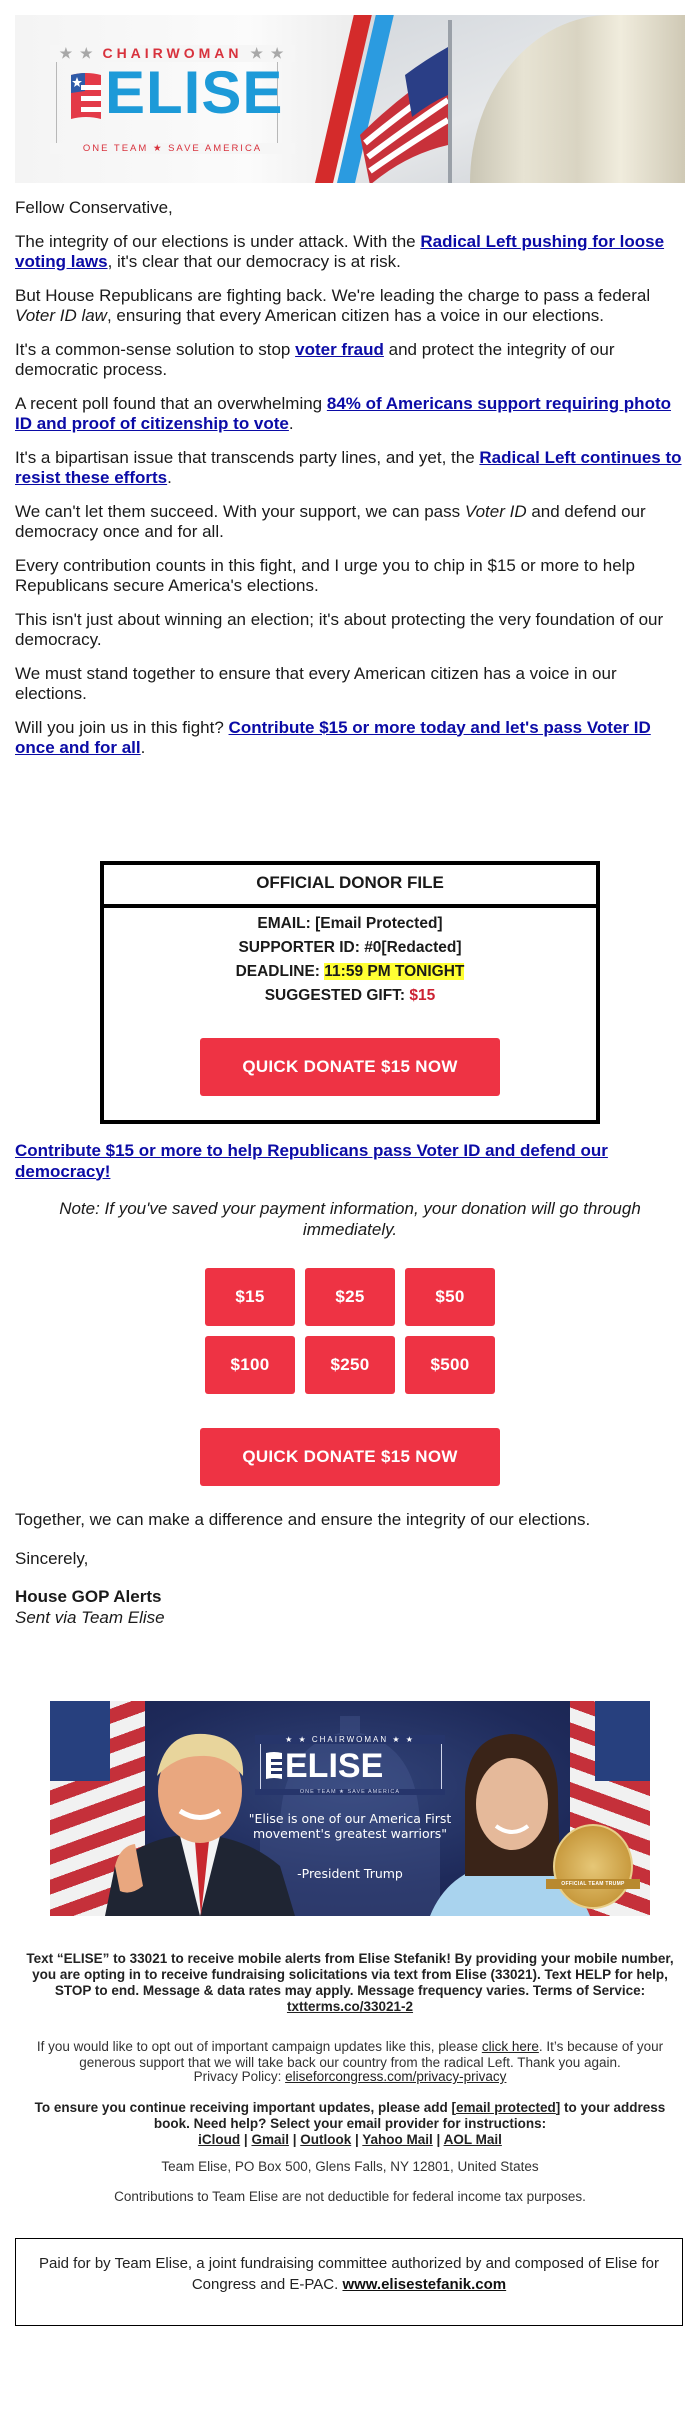 The width and height of the screenshot is (700, 2414). Describe the element at coordinates (424, 2284) in the screenshot. I see `website-link: www.elisestefanik.com` at that location.